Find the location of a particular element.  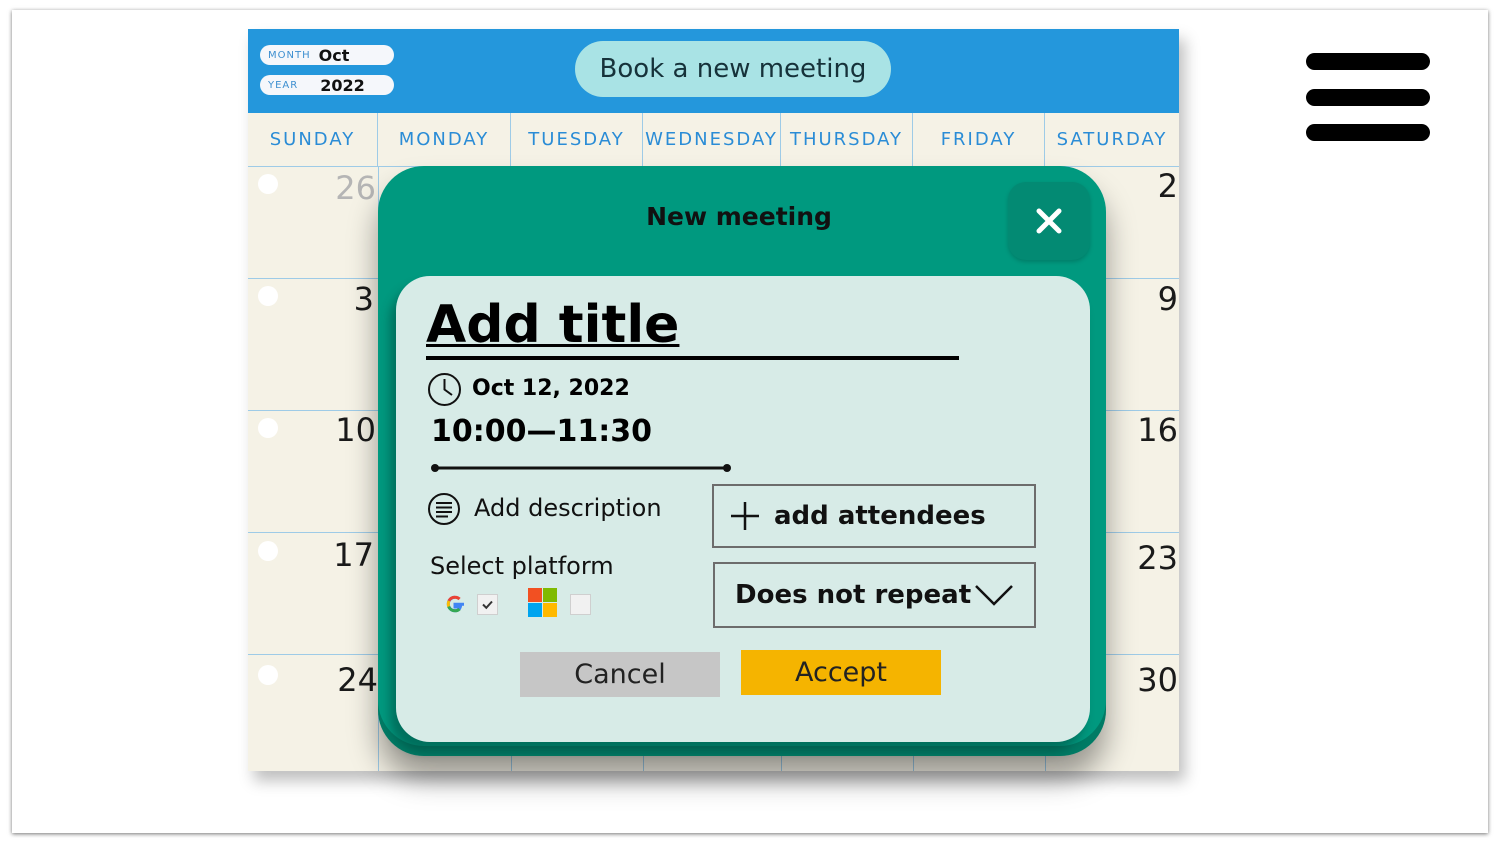

description-input: Add description is located at coordinates (568, 508).